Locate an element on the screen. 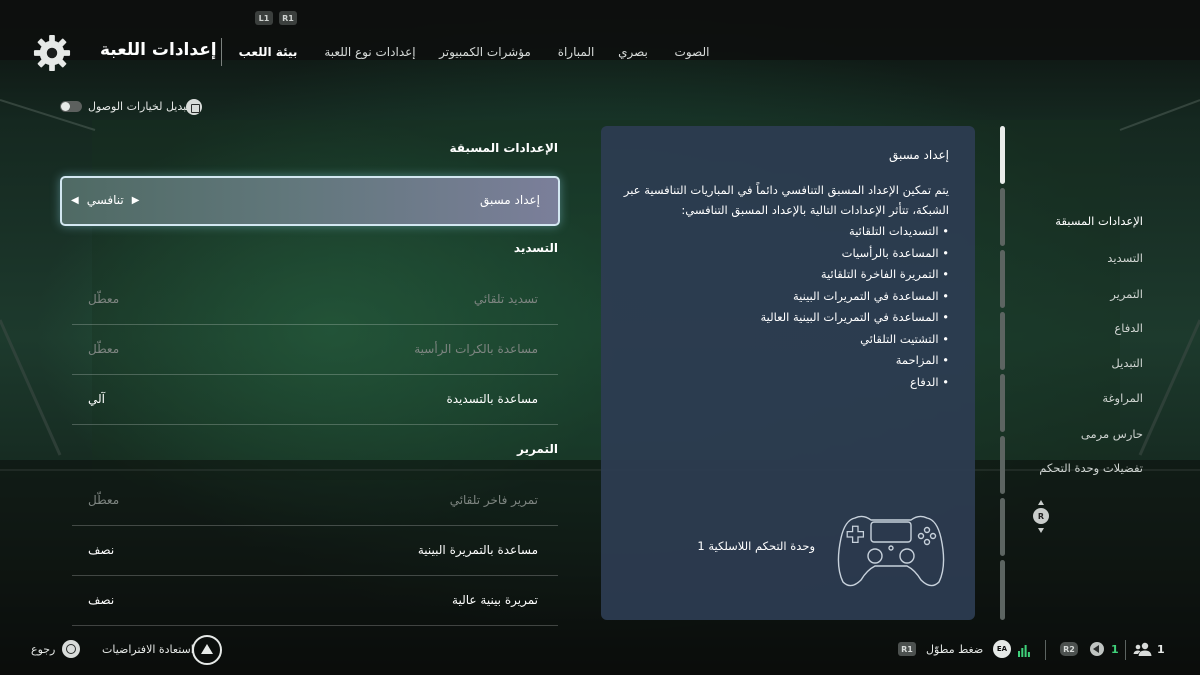 This screenshot has width=1200, height=675. setting-label: تمريرة بينية عالية is located at coordinates (495, 600).